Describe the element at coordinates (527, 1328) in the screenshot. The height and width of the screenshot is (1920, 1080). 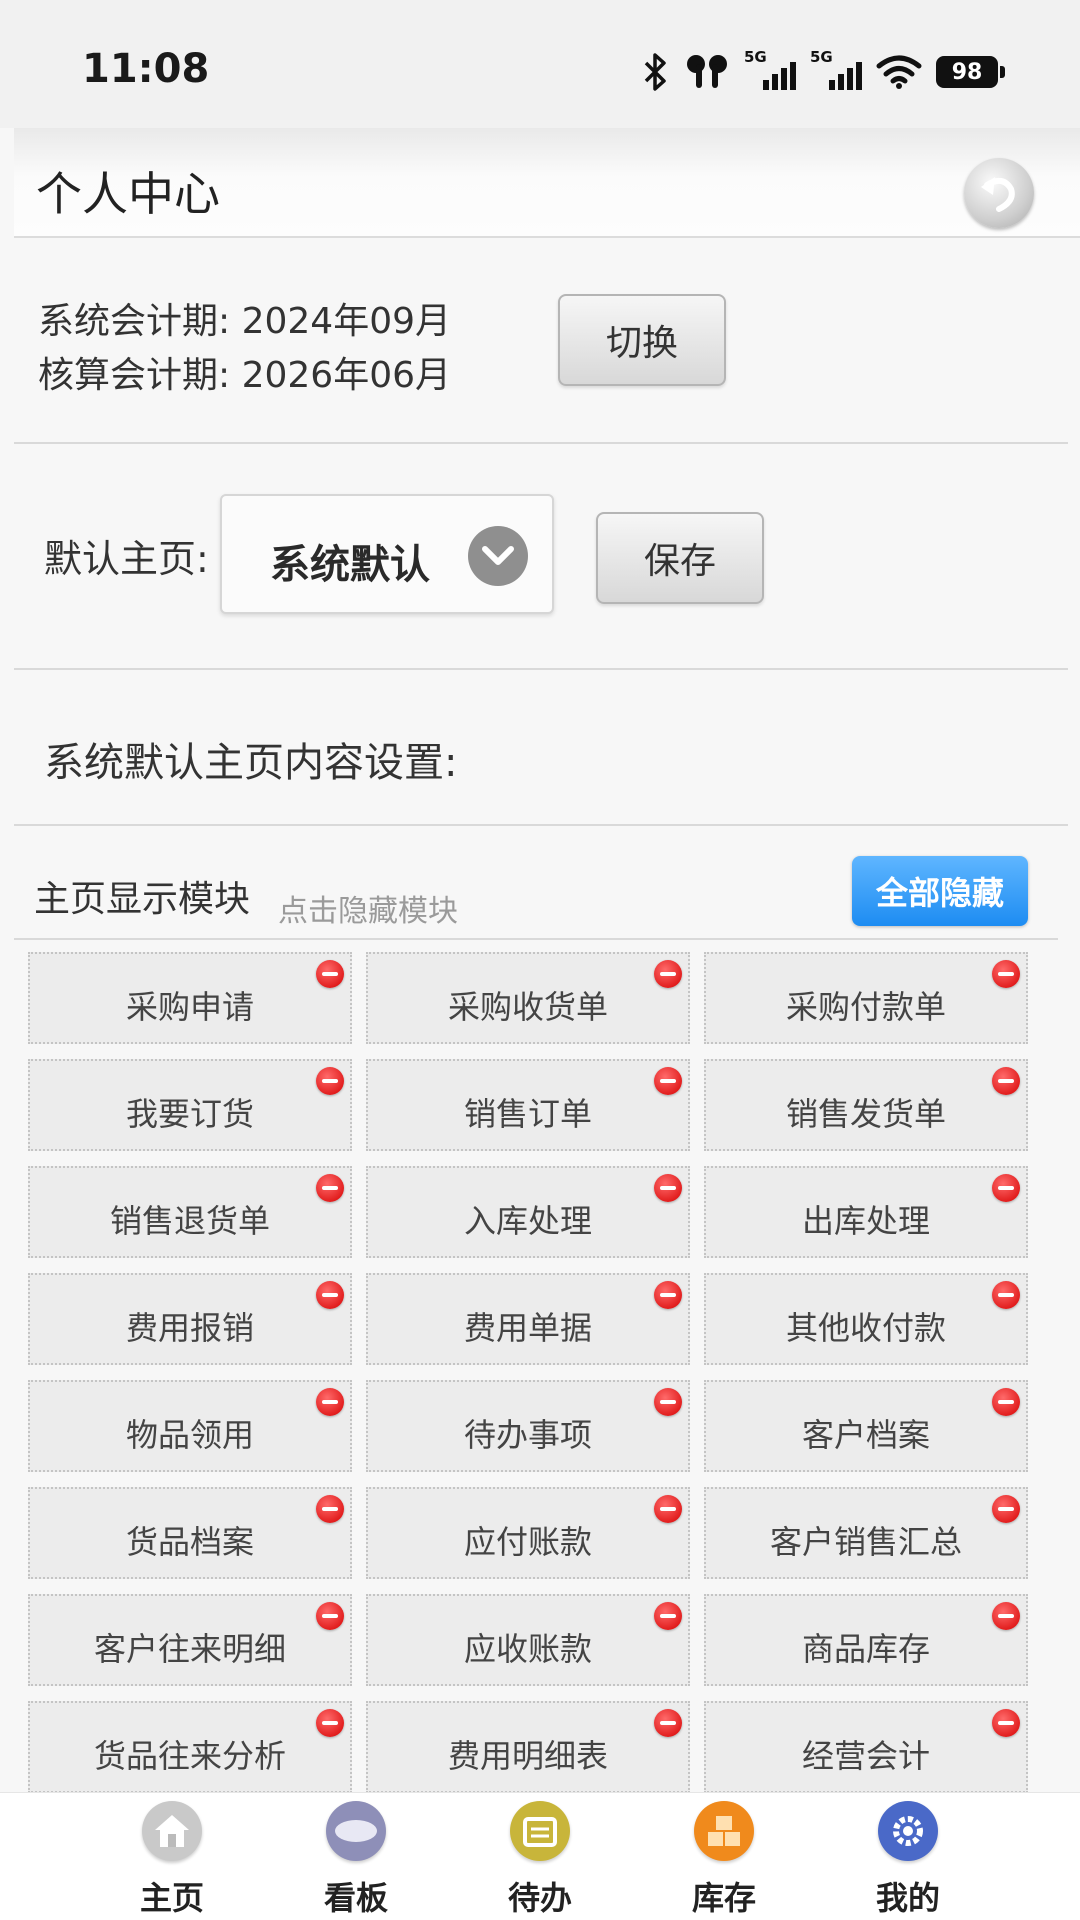
I see `module-label: 费用单据` at that location.